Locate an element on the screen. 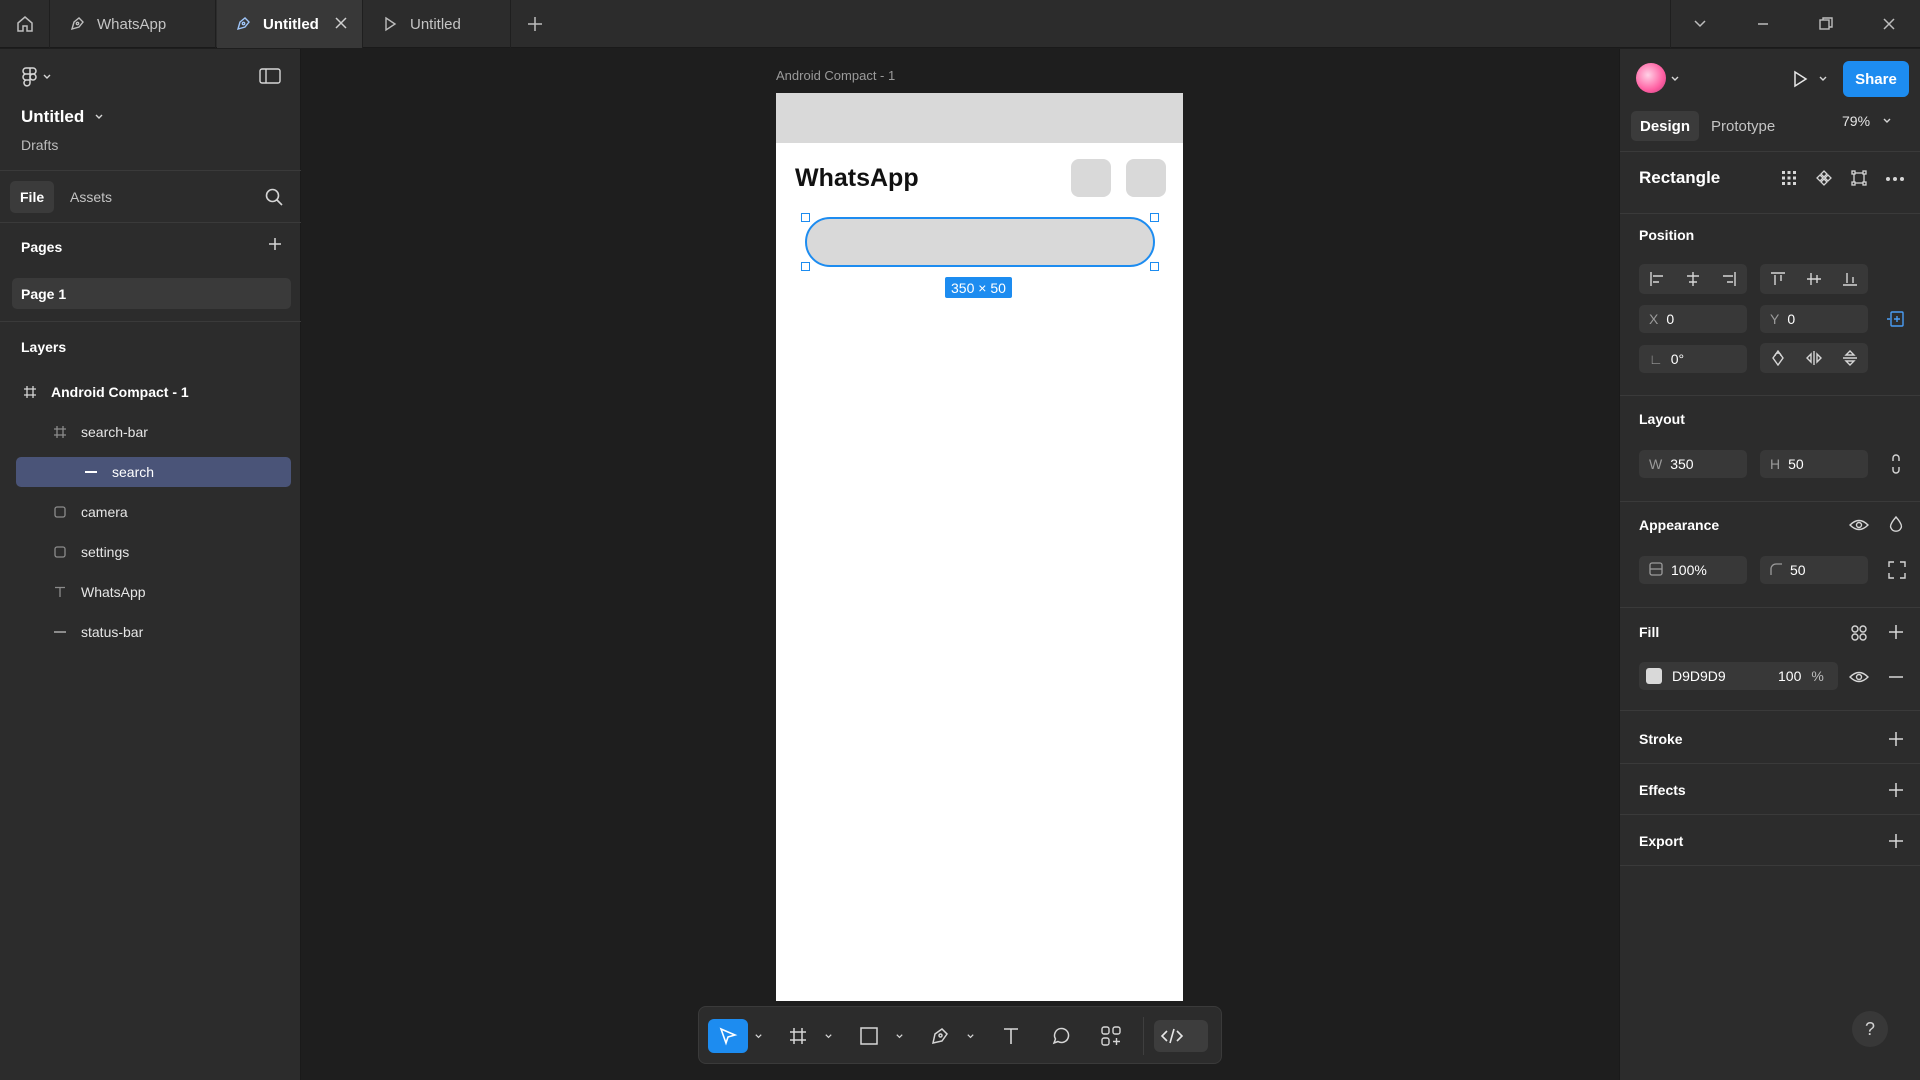 Image resolution: width=1920 pixels, height=1080 pixels. add-stroke-button is located at coordinates (1896, 739).